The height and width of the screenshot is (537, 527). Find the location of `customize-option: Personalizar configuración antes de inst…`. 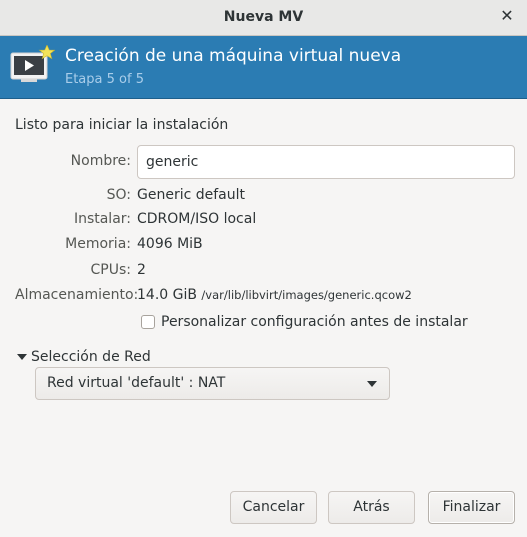

customize-option: Personalizar configuración antes de inst… is located at coordinates (304, 322).